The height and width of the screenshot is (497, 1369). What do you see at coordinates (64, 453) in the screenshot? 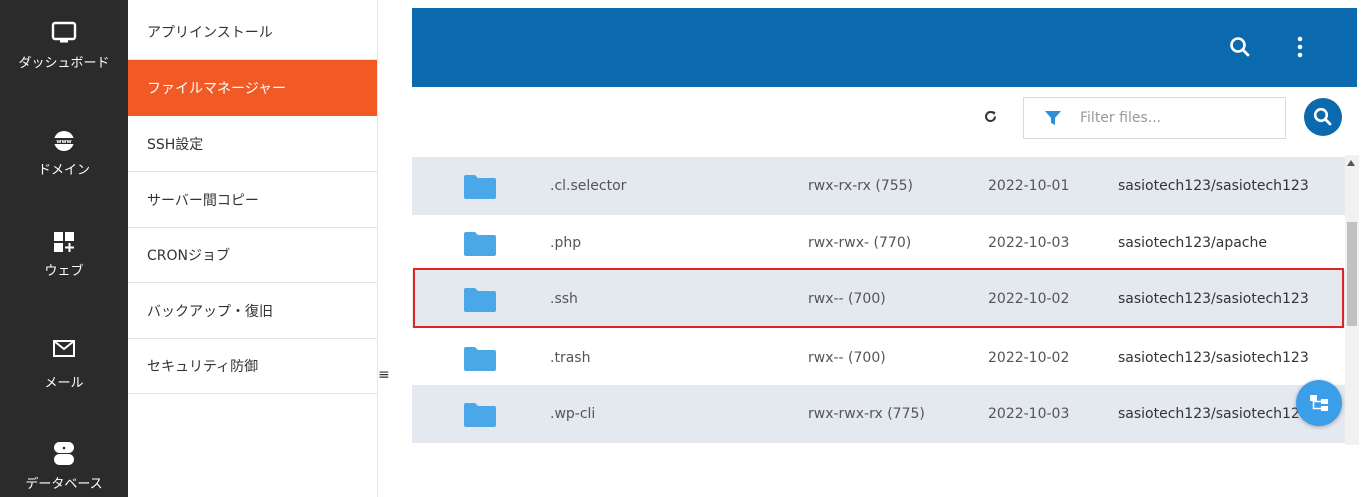
I see `database-icon` at bounding box center [64, 453].